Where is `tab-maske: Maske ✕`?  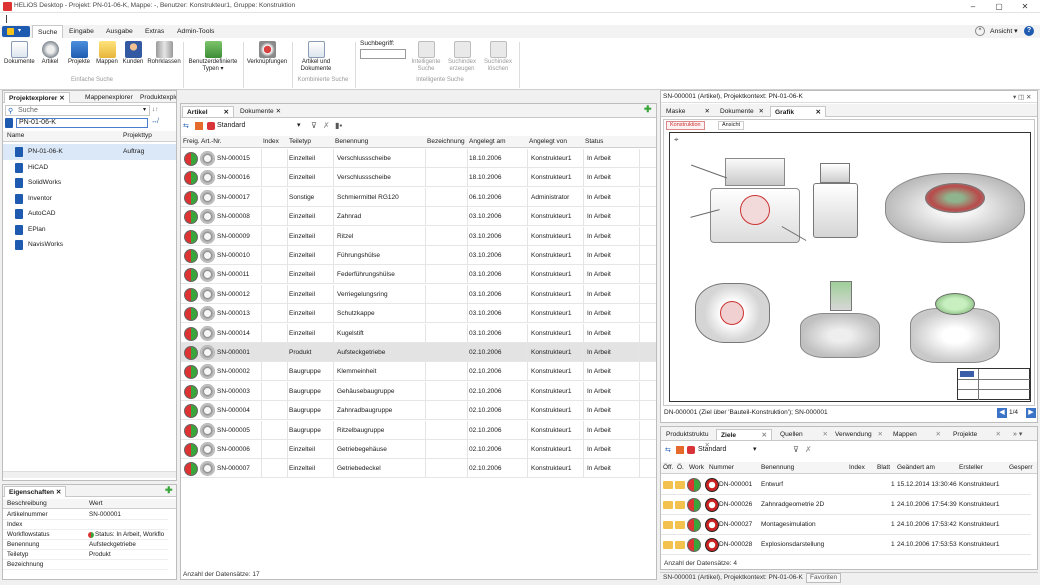
tab-maske: Maske ✕ is located at coordinates (688, 111).